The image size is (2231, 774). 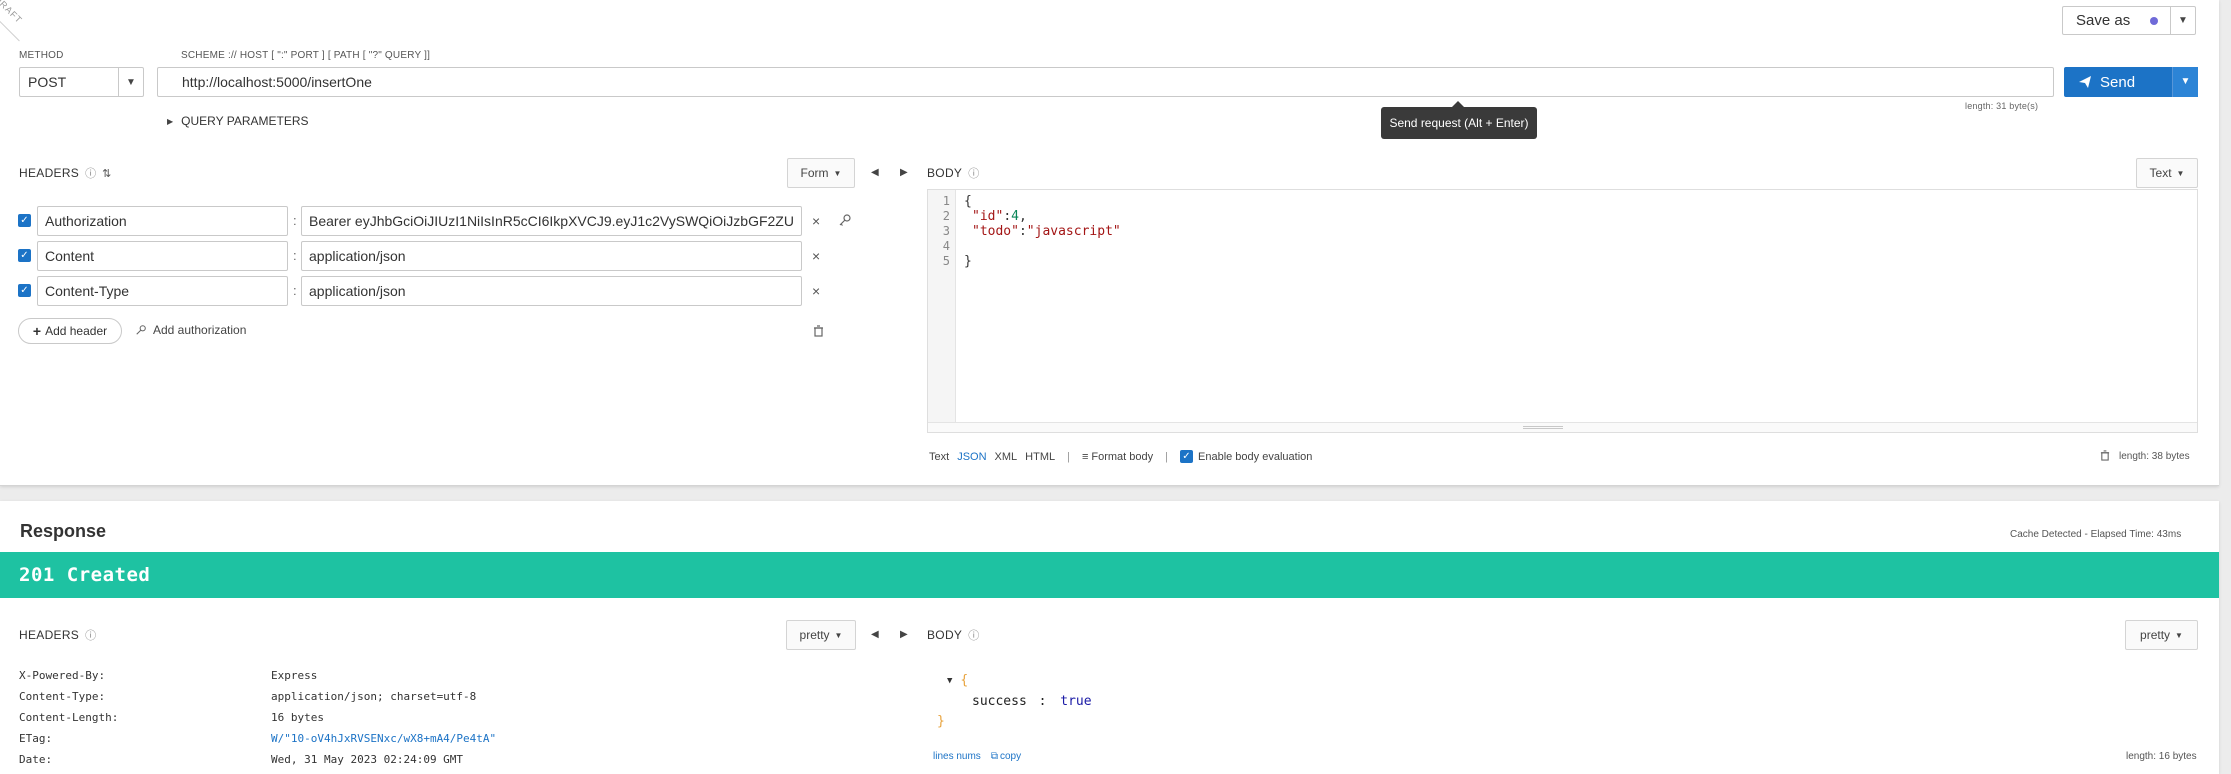 I want to click on response-header-value: application/json; charset=utf-8, so click(x=374, y=696).